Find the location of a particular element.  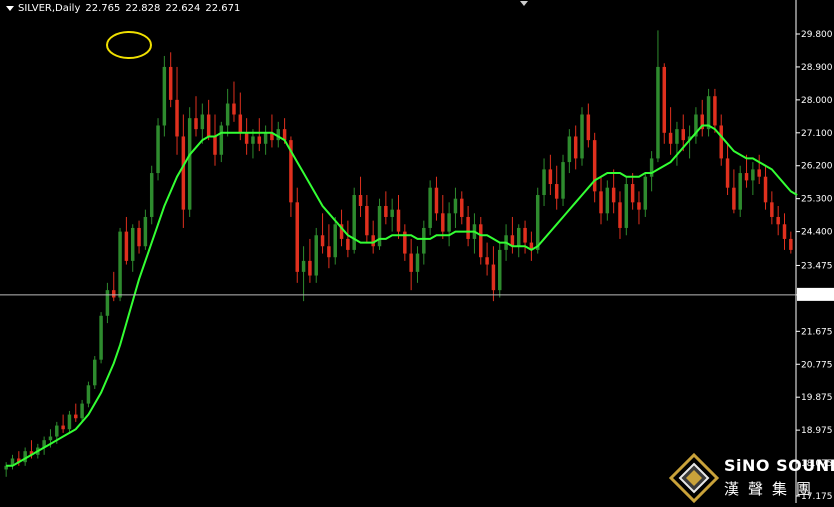

high-value: 22.828 is located at coordinates (143, 8).